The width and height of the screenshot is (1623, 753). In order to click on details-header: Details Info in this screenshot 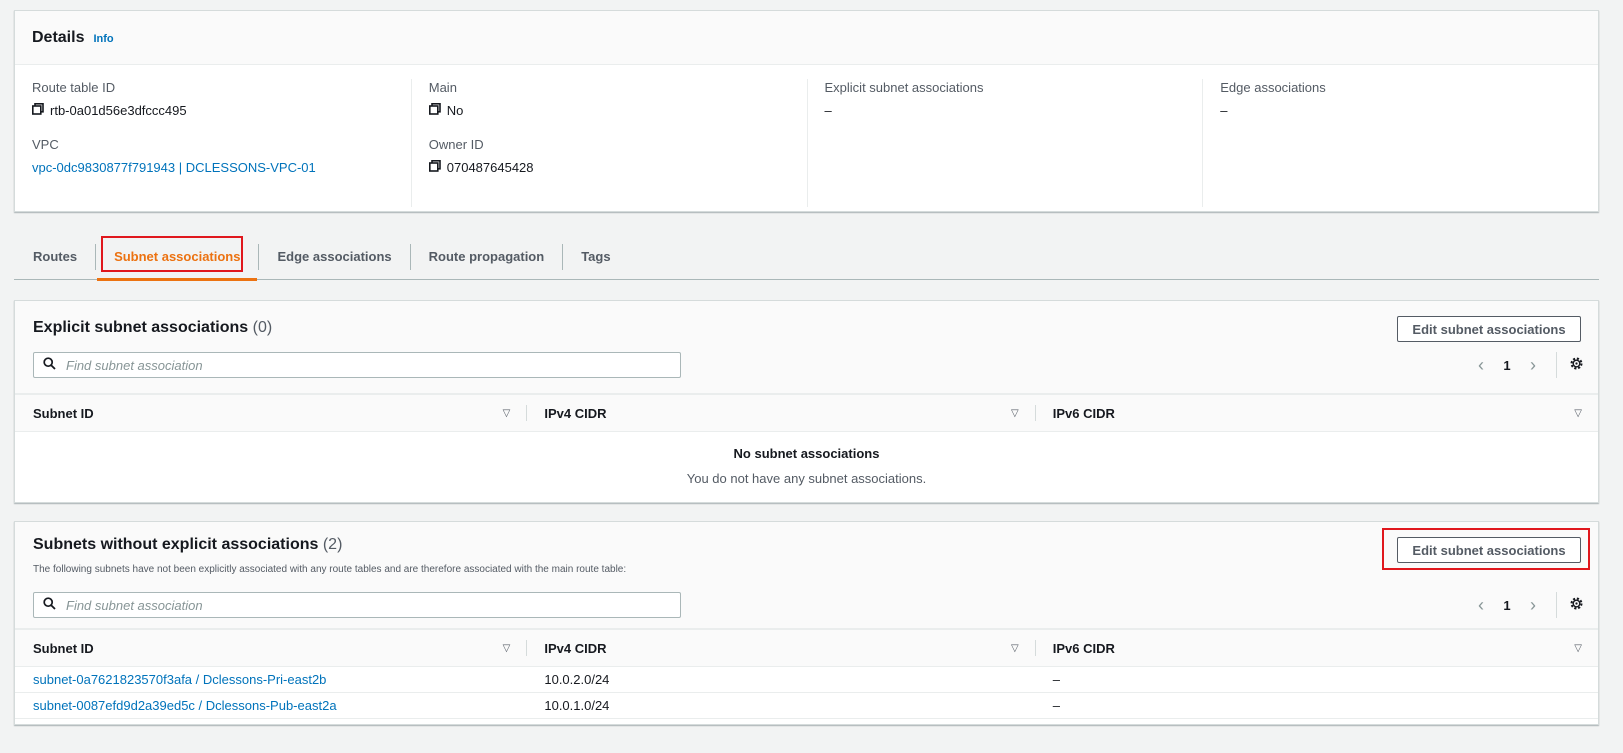, I will do `click(806, 38)`.